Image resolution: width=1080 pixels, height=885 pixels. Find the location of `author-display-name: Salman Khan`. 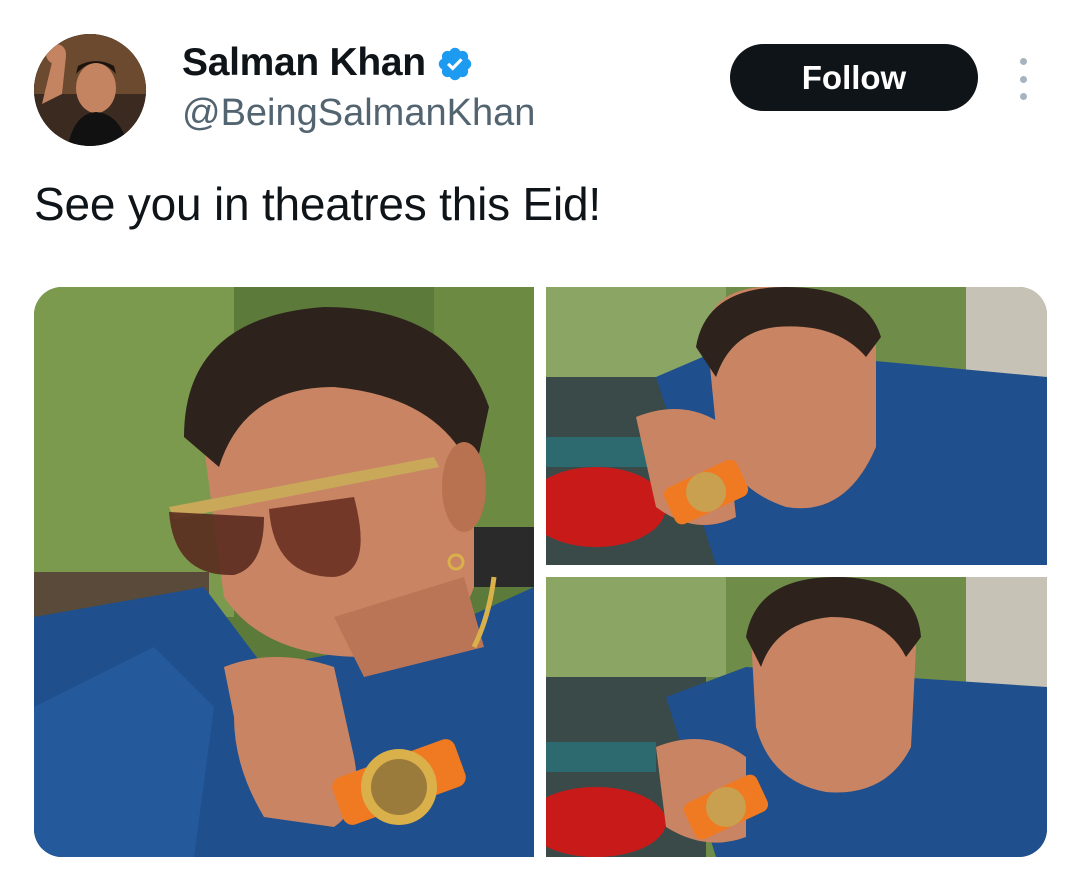

author-display-name: Salman Khan is located at coordinates (304, 63).